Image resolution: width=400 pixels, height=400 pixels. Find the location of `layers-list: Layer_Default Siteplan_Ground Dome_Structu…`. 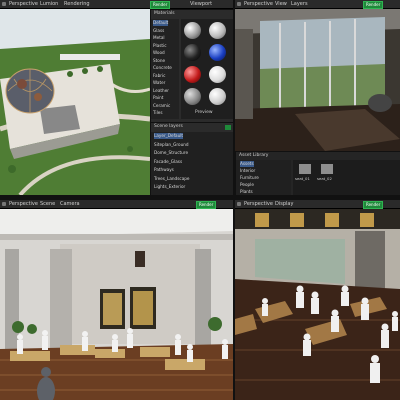

layers-list: Layer_Default Siteplan_Ground Dome_Structu… is located at coordinates (192, 163).